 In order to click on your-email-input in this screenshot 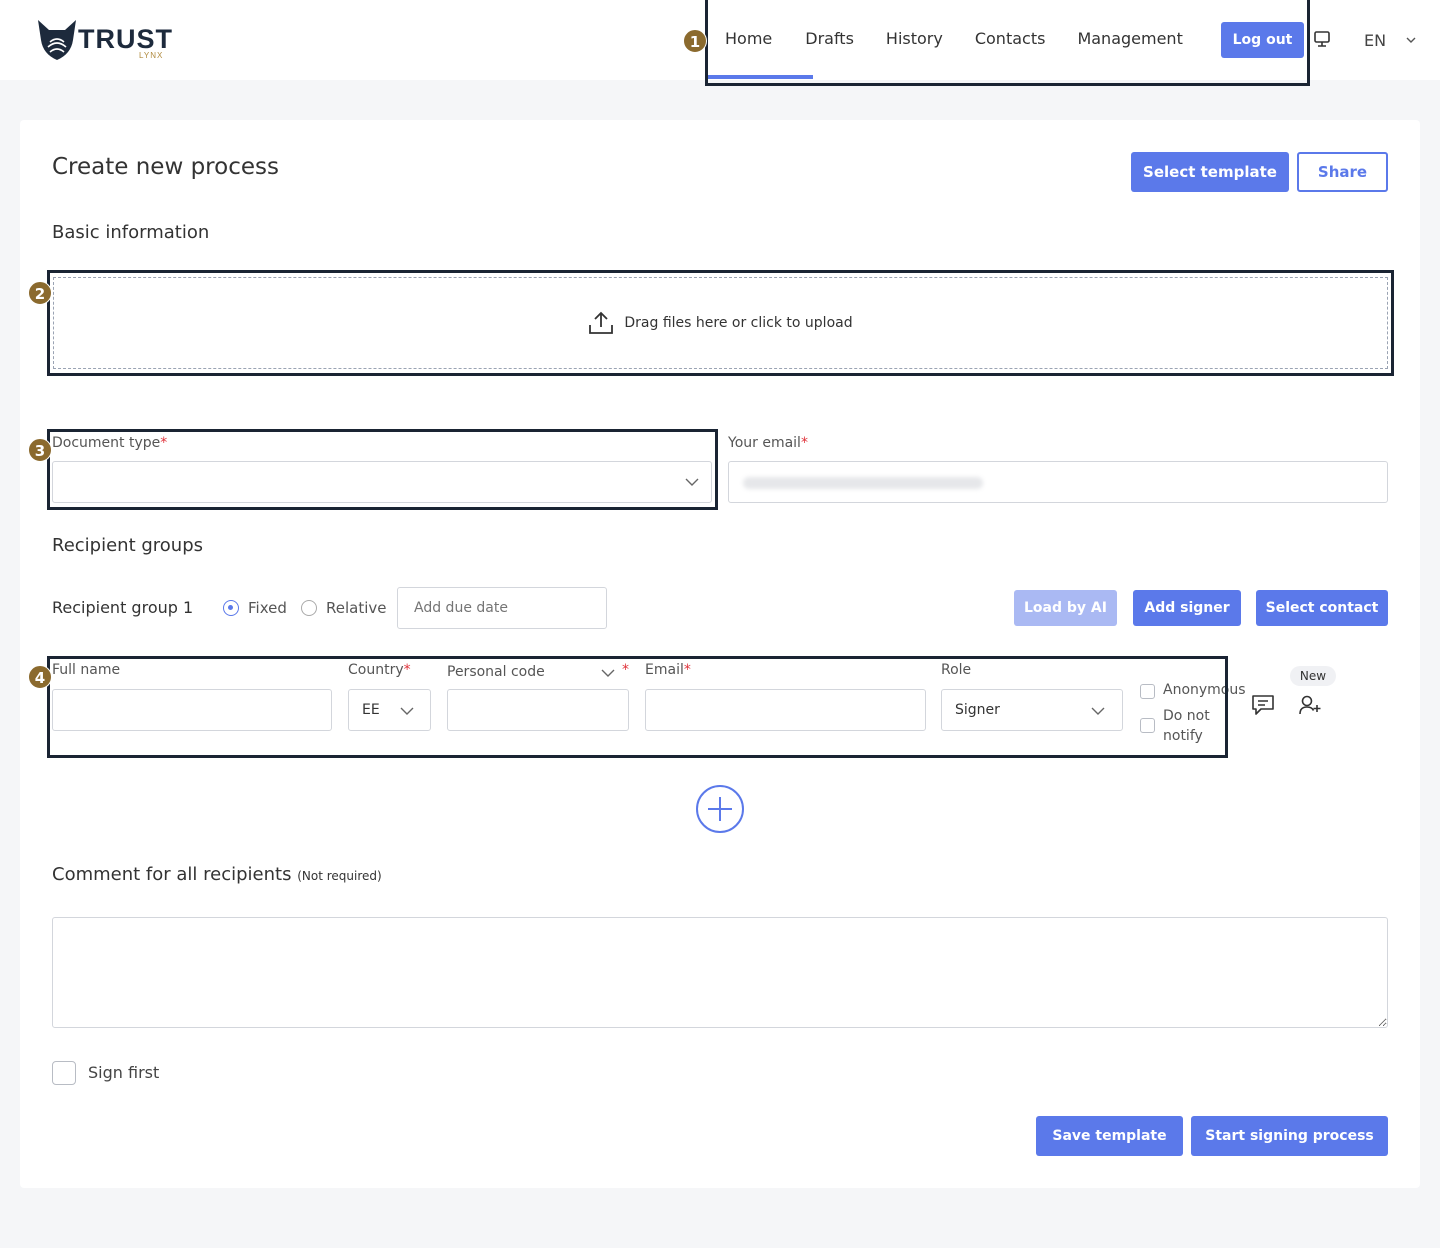, I will do `click(1058, 482)`.